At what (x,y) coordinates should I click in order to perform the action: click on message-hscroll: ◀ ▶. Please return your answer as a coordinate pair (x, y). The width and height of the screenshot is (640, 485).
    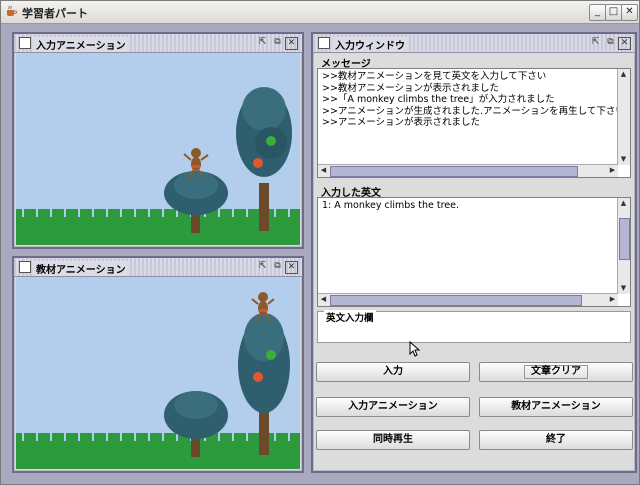
    Looking at the image, I should click on (468, 170).